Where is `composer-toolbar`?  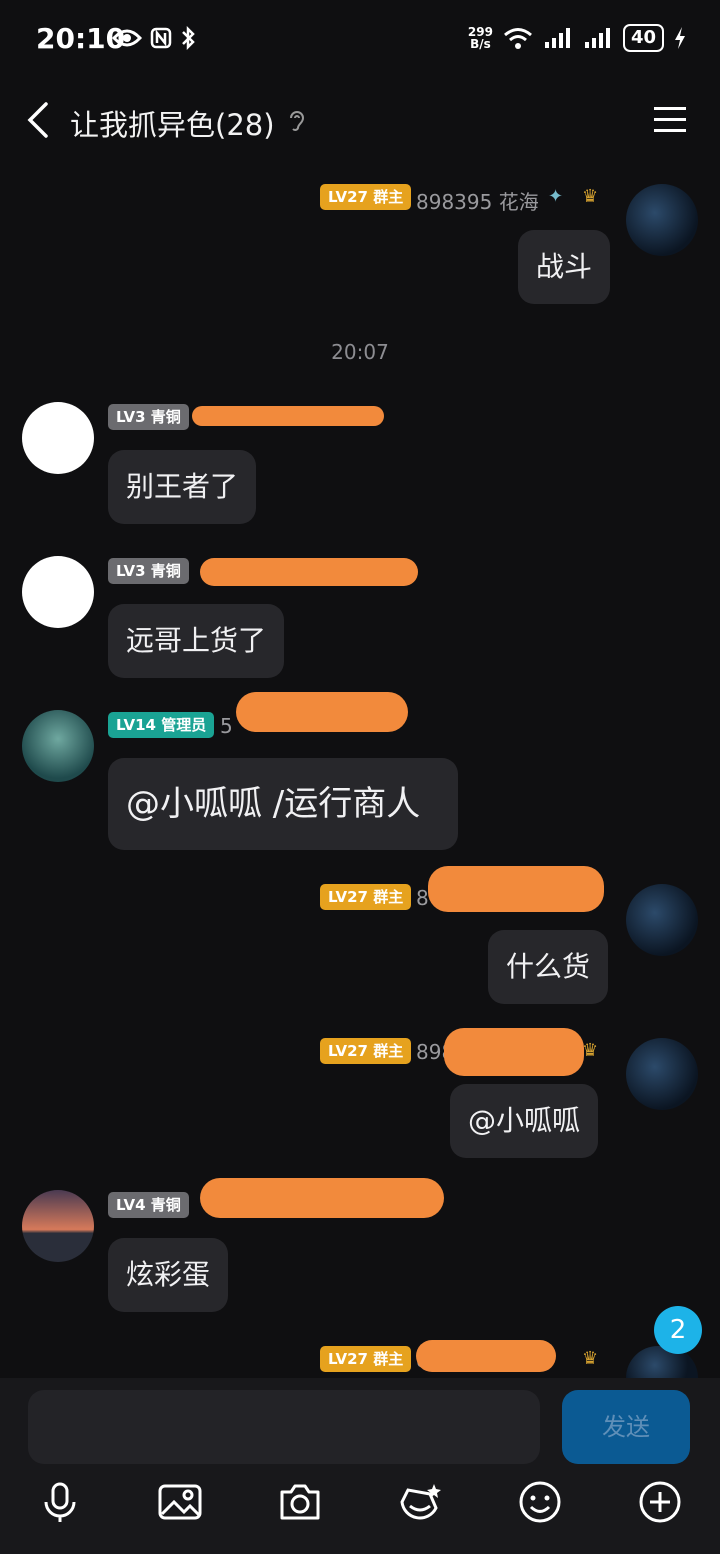
composer-toolbar is located at coordinates (360, 1508).